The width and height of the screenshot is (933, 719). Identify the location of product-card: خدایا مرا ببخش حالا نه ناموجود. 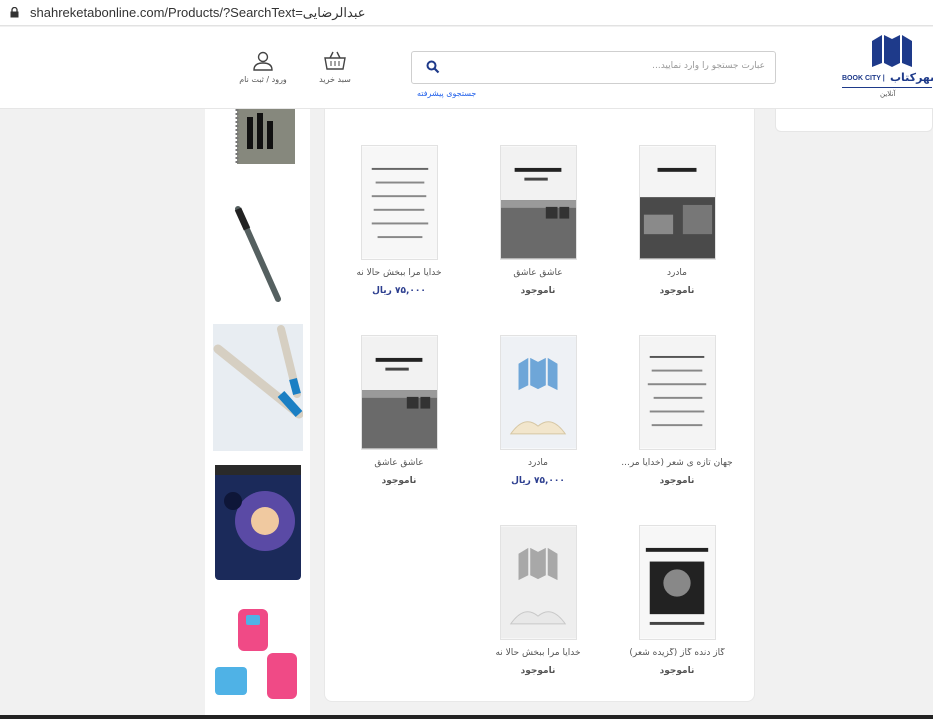
(538, 615).